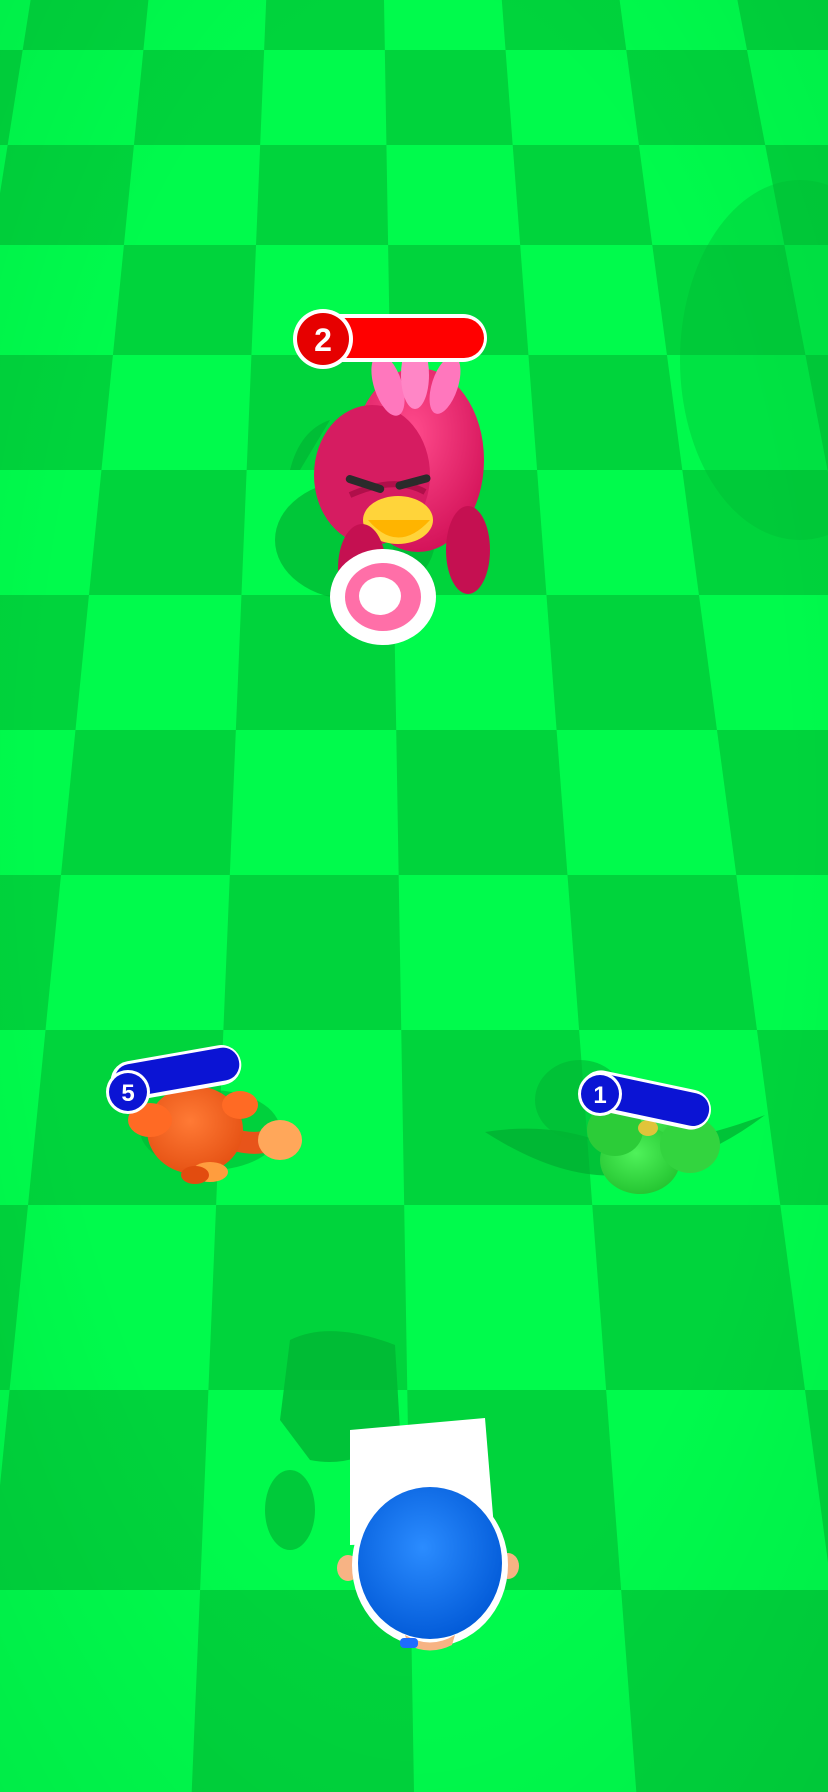 The width and height of the screenshot is (828, 1792). Describe the element at coordinates (599, 1095) in the screenshot. I see `ally-level-number: 1` at that location.